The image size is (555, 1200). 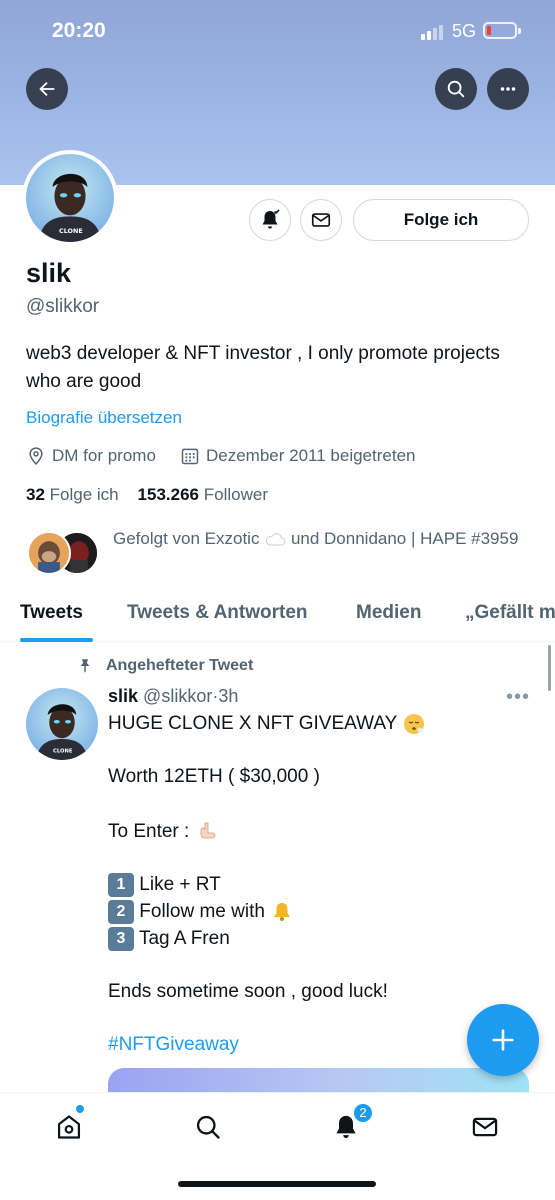 I want to click on tweet-line: Worth 12ETH ( $30,000 ), so click(x=214, y=776).